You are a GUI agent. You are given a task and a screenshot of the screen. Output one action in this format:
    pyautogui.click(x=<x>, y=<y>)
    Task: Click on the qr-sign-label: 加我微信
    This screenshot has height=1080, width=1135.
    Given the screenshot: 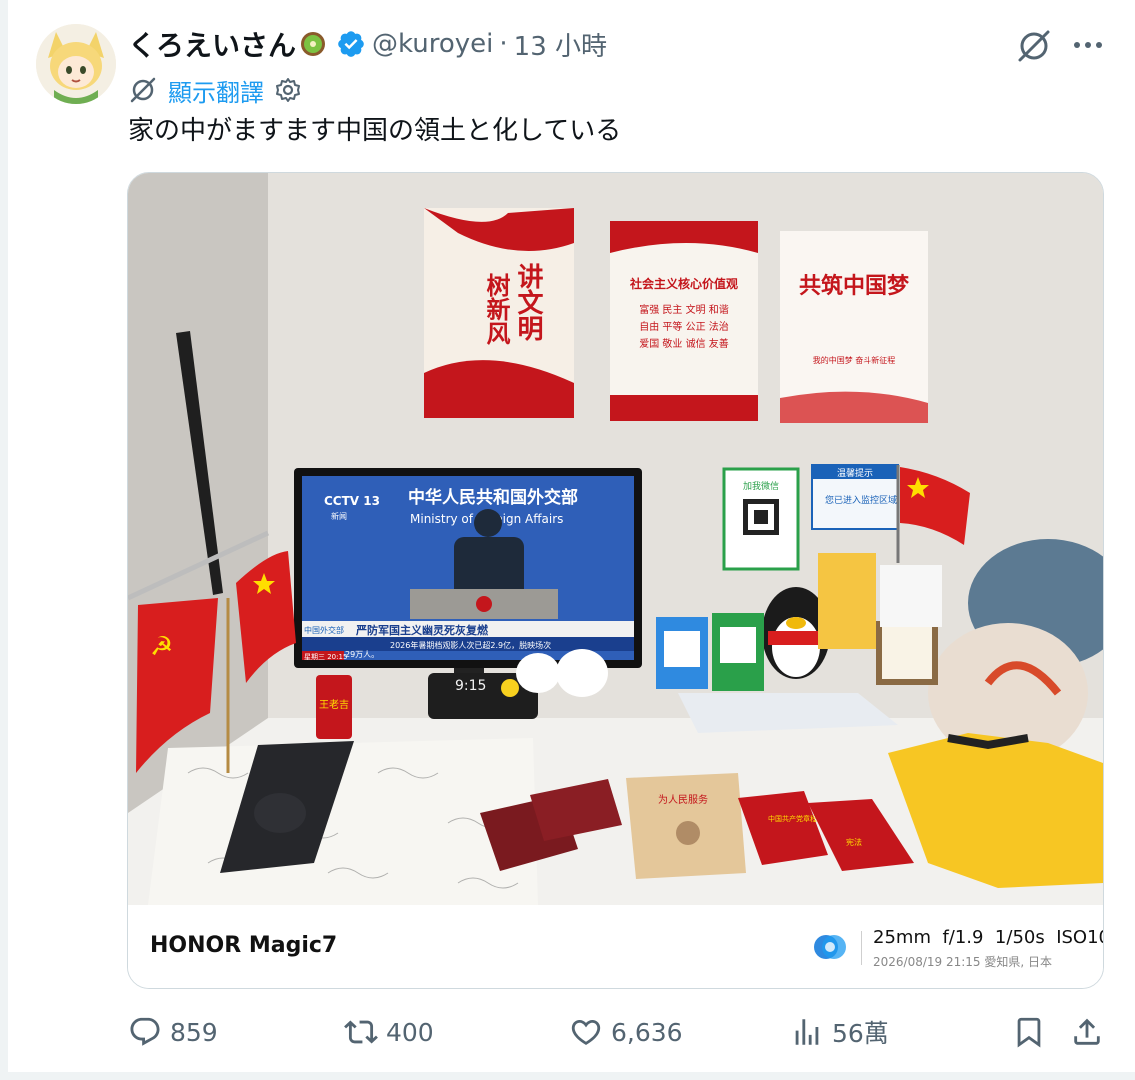 What is the action you would take?
    pyautogui.click(x=761, y=486)
    